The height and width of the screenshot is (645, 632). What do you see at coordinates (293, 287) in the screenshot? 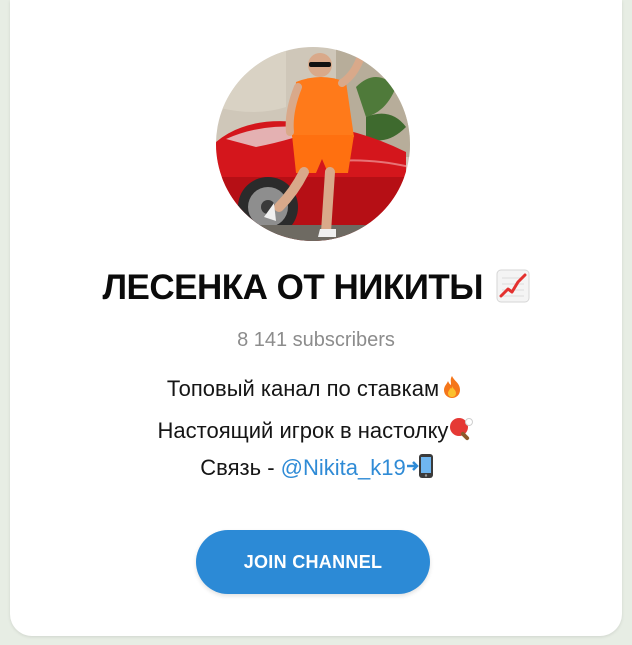
I see `channel-title: ЛЕСЕНКА ОТ НИКИТЫ` at bounding box center [293, 287].